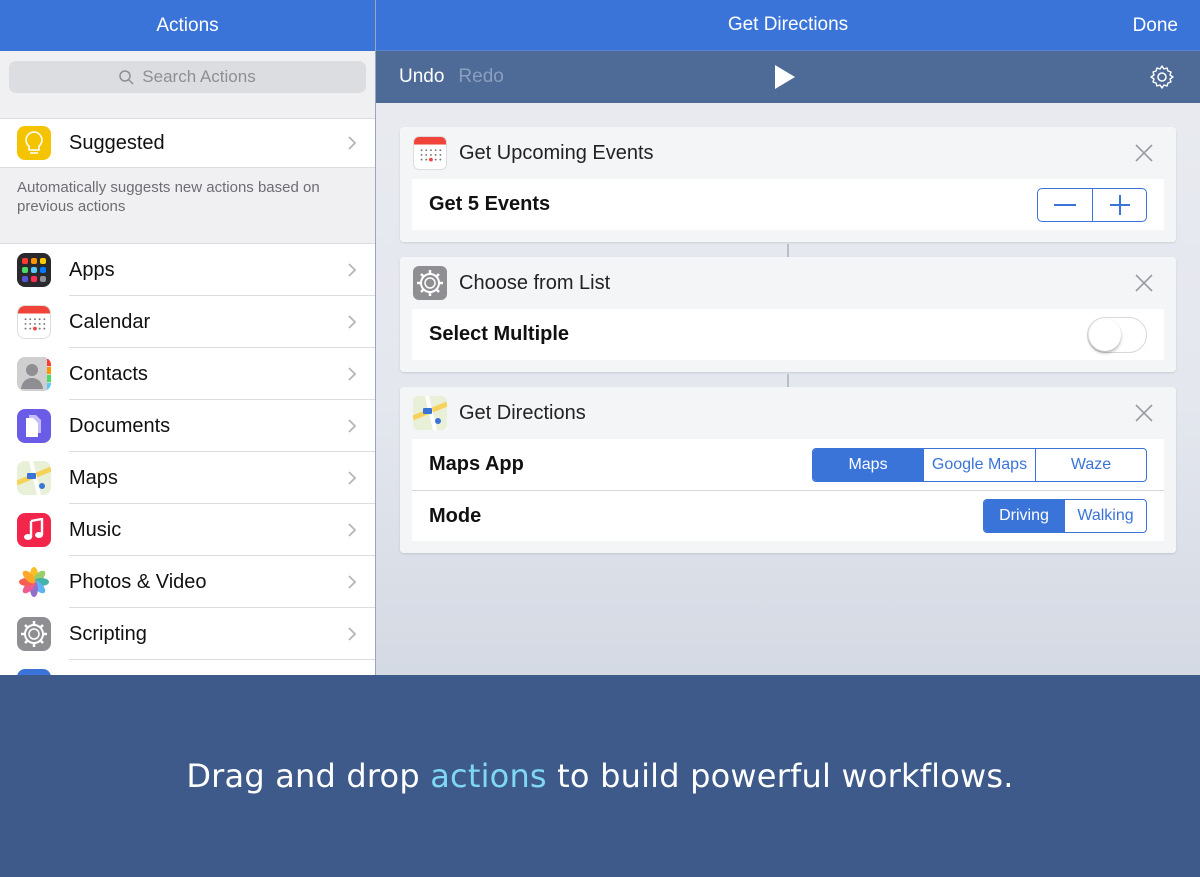 Image resolution: width=1200 pixels, height=877 pixels. What do you see at coordinates (785, 77) in the screenshot?
I see `play-icon` at bounding box center [785, 77].